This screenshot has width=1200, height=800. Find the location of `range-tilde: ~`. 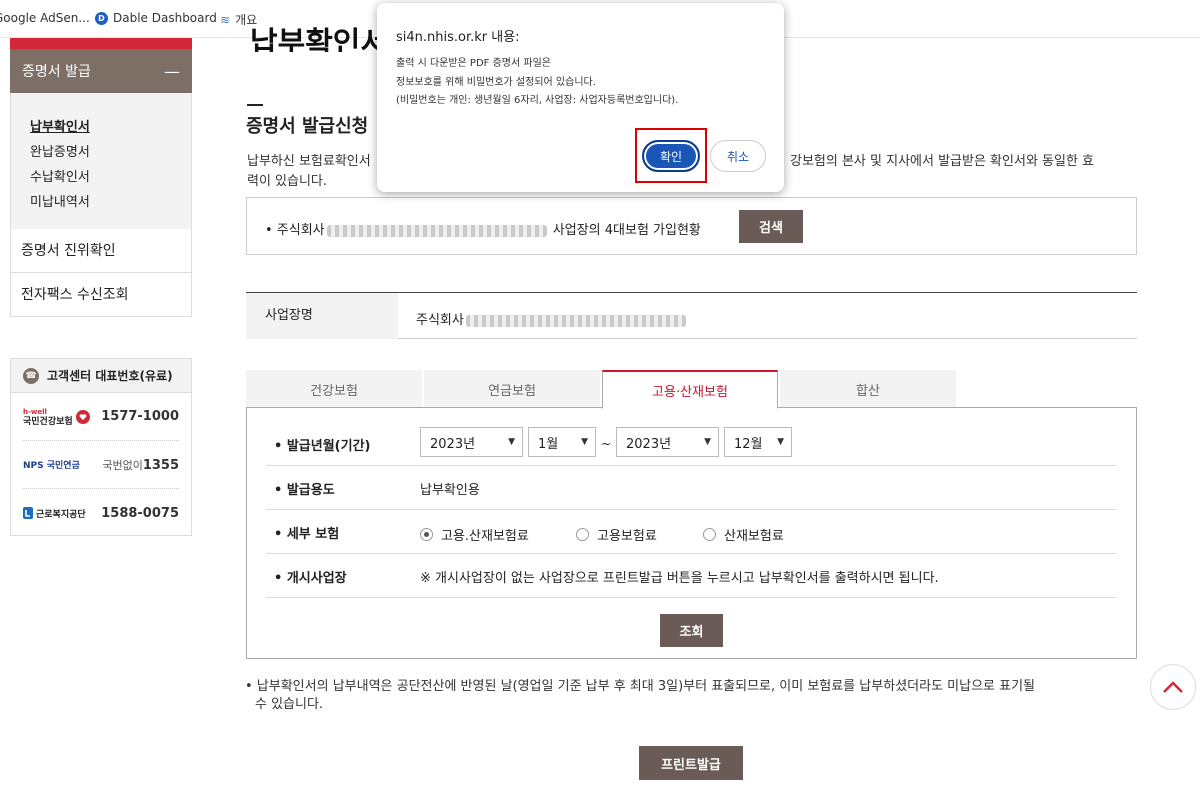

range-tilde: ~ is located at coordinates (606, 444).